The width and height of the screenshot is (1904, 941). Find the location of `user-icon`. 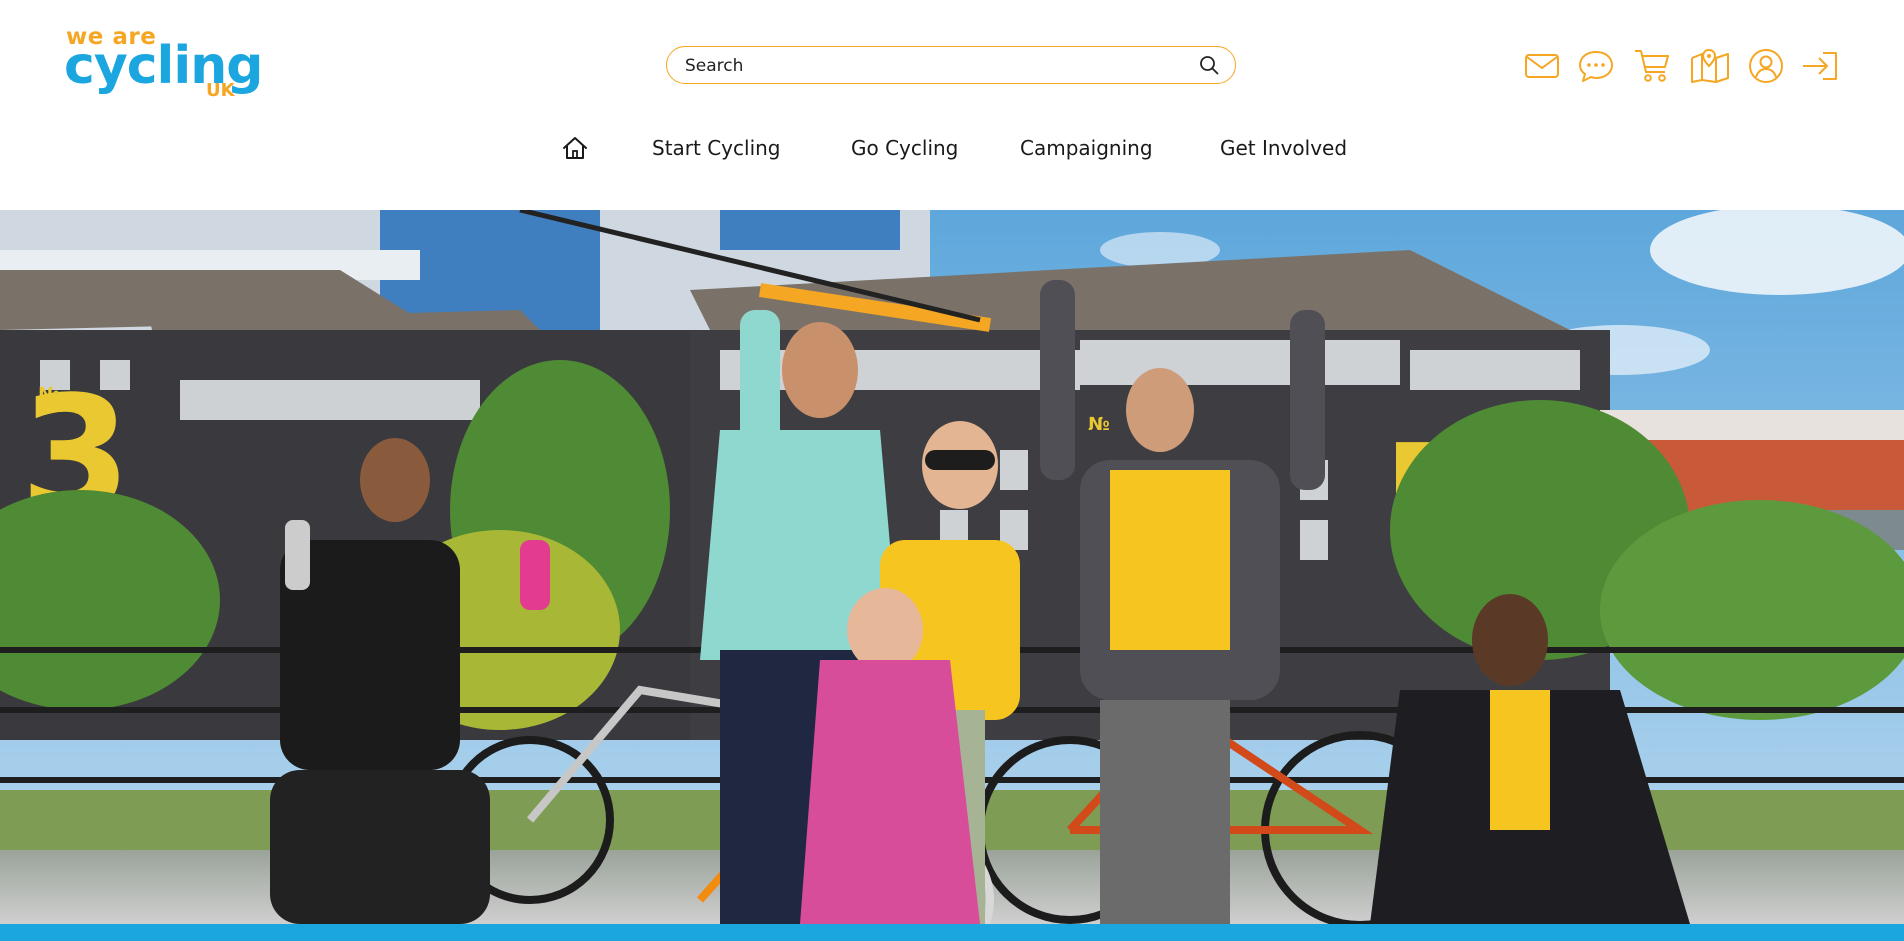

user-icon is located at coordinates (1766, 66).